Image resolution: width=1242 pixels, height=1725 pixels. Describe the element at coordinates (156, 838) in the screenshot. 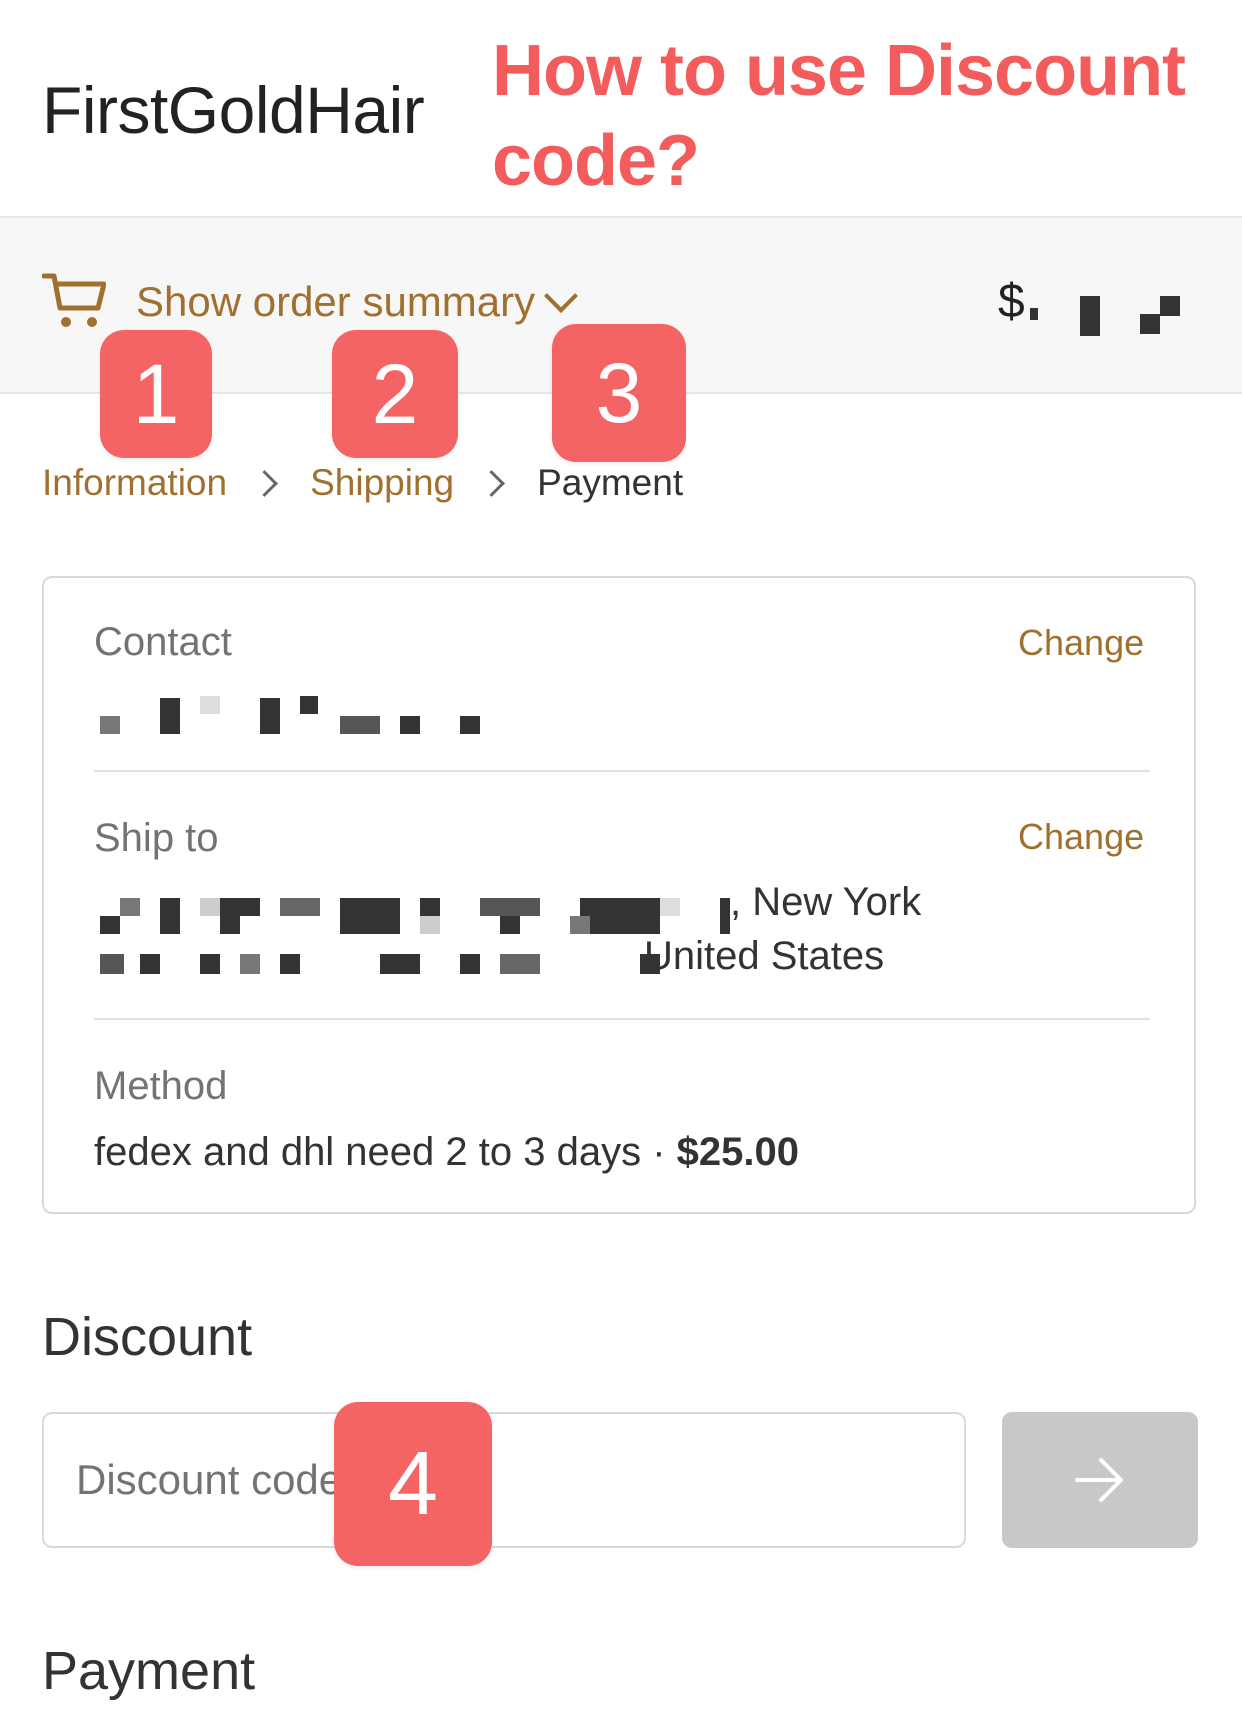

I see `ship-to-label: Ship to` at that location.